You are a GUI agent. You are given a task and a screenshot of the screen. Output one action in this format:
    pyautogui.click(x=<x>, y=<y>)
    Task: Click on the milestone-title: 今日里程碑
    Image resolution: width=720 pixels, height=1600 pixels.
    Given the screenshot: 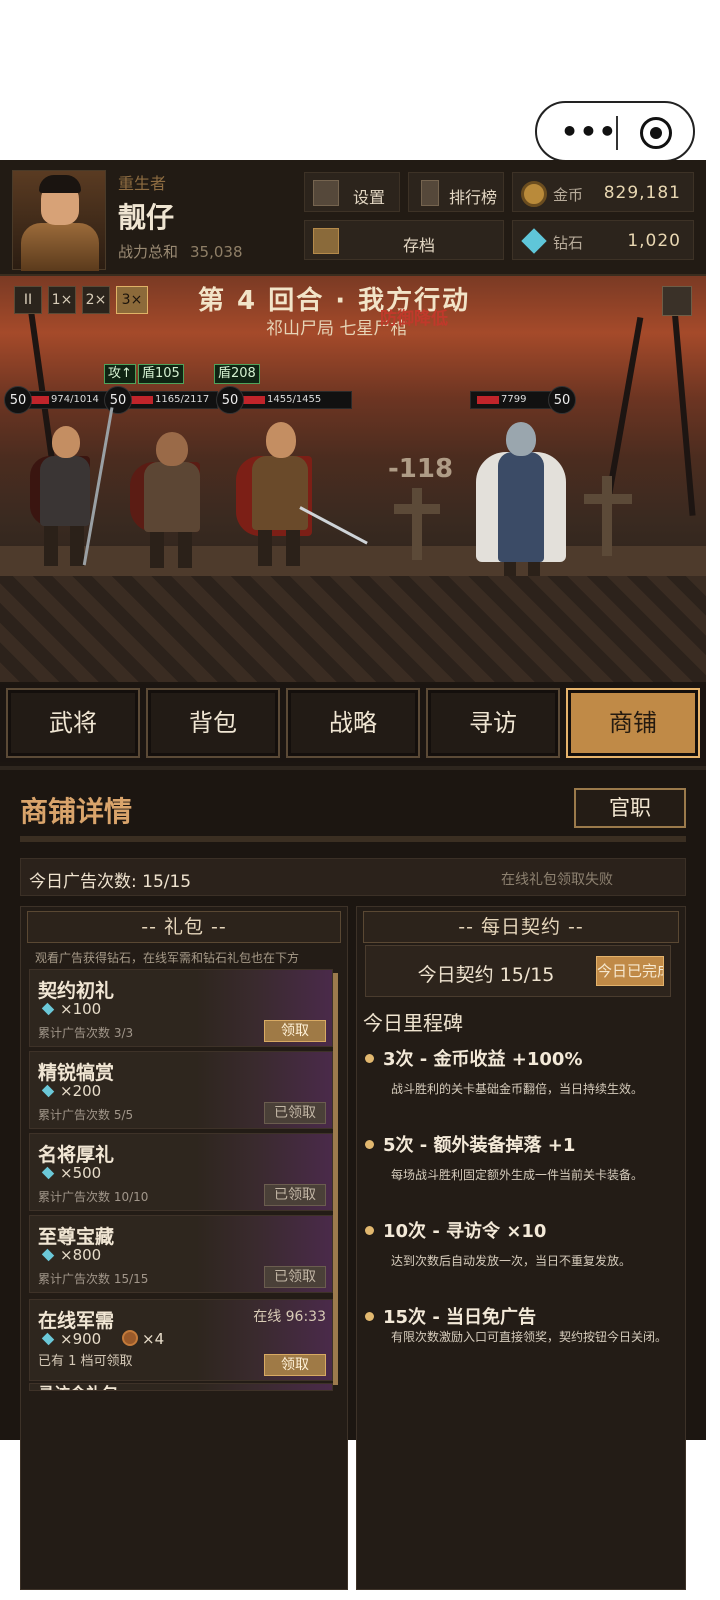 What is the action you would take?
    pyautogui.click(x=413, y=1023)
    